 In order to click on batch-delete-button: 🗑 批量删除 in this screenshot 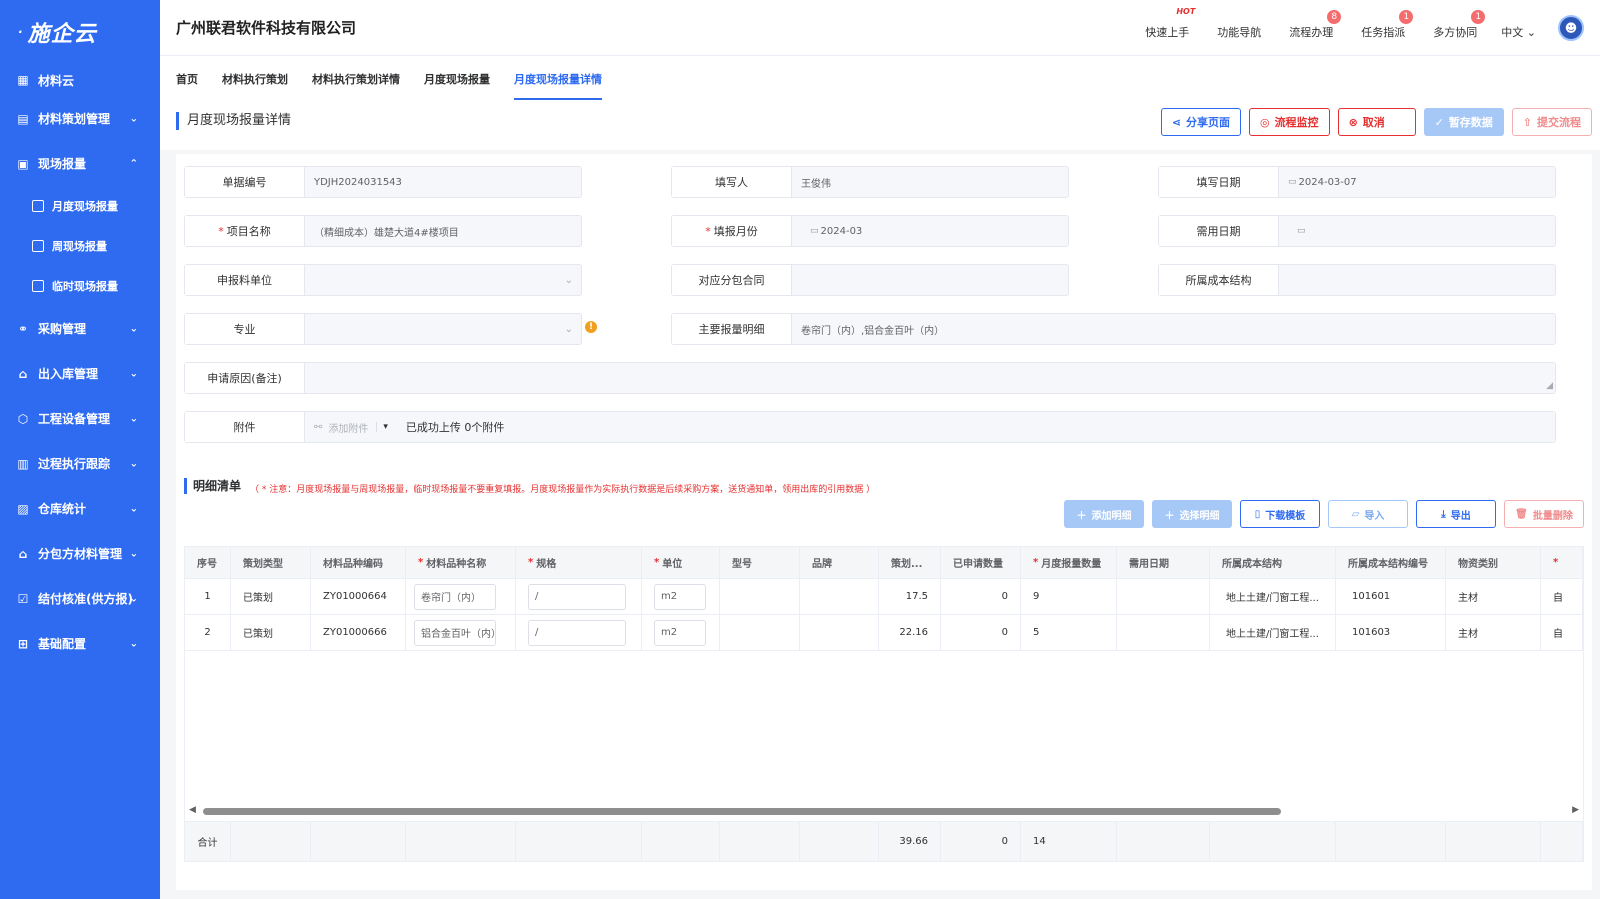, I will do `click(1544, 514)`.